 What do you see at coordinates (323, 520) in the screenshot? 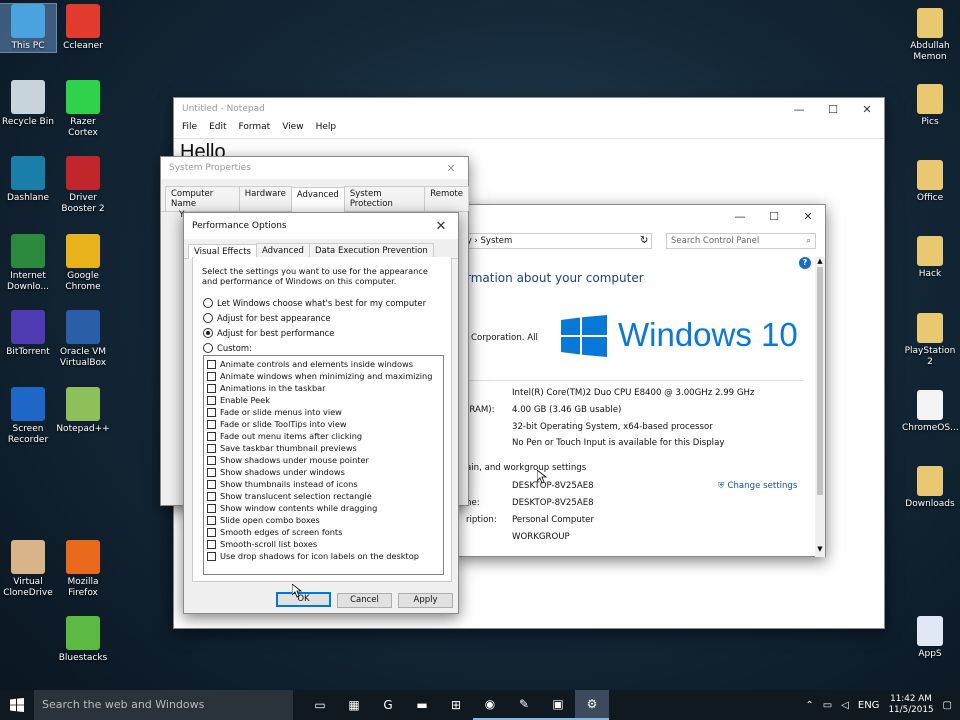
I see `visual-effect-option: Slide open combo boxes` at bounding box center [323, 520].